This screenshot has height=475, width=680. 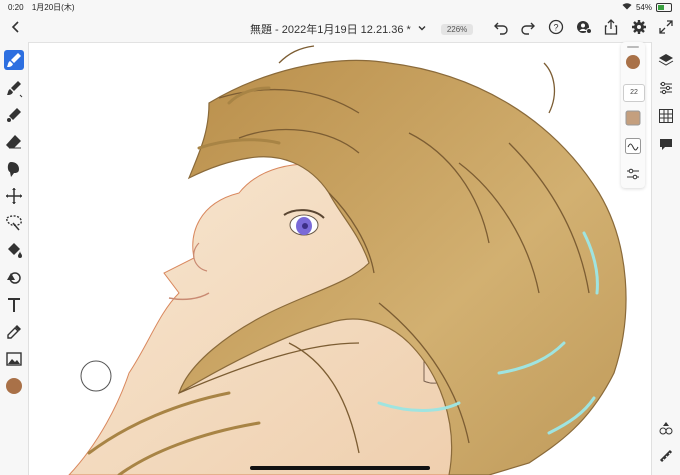 I want to click on image-tool, so click(x=14, y=359).